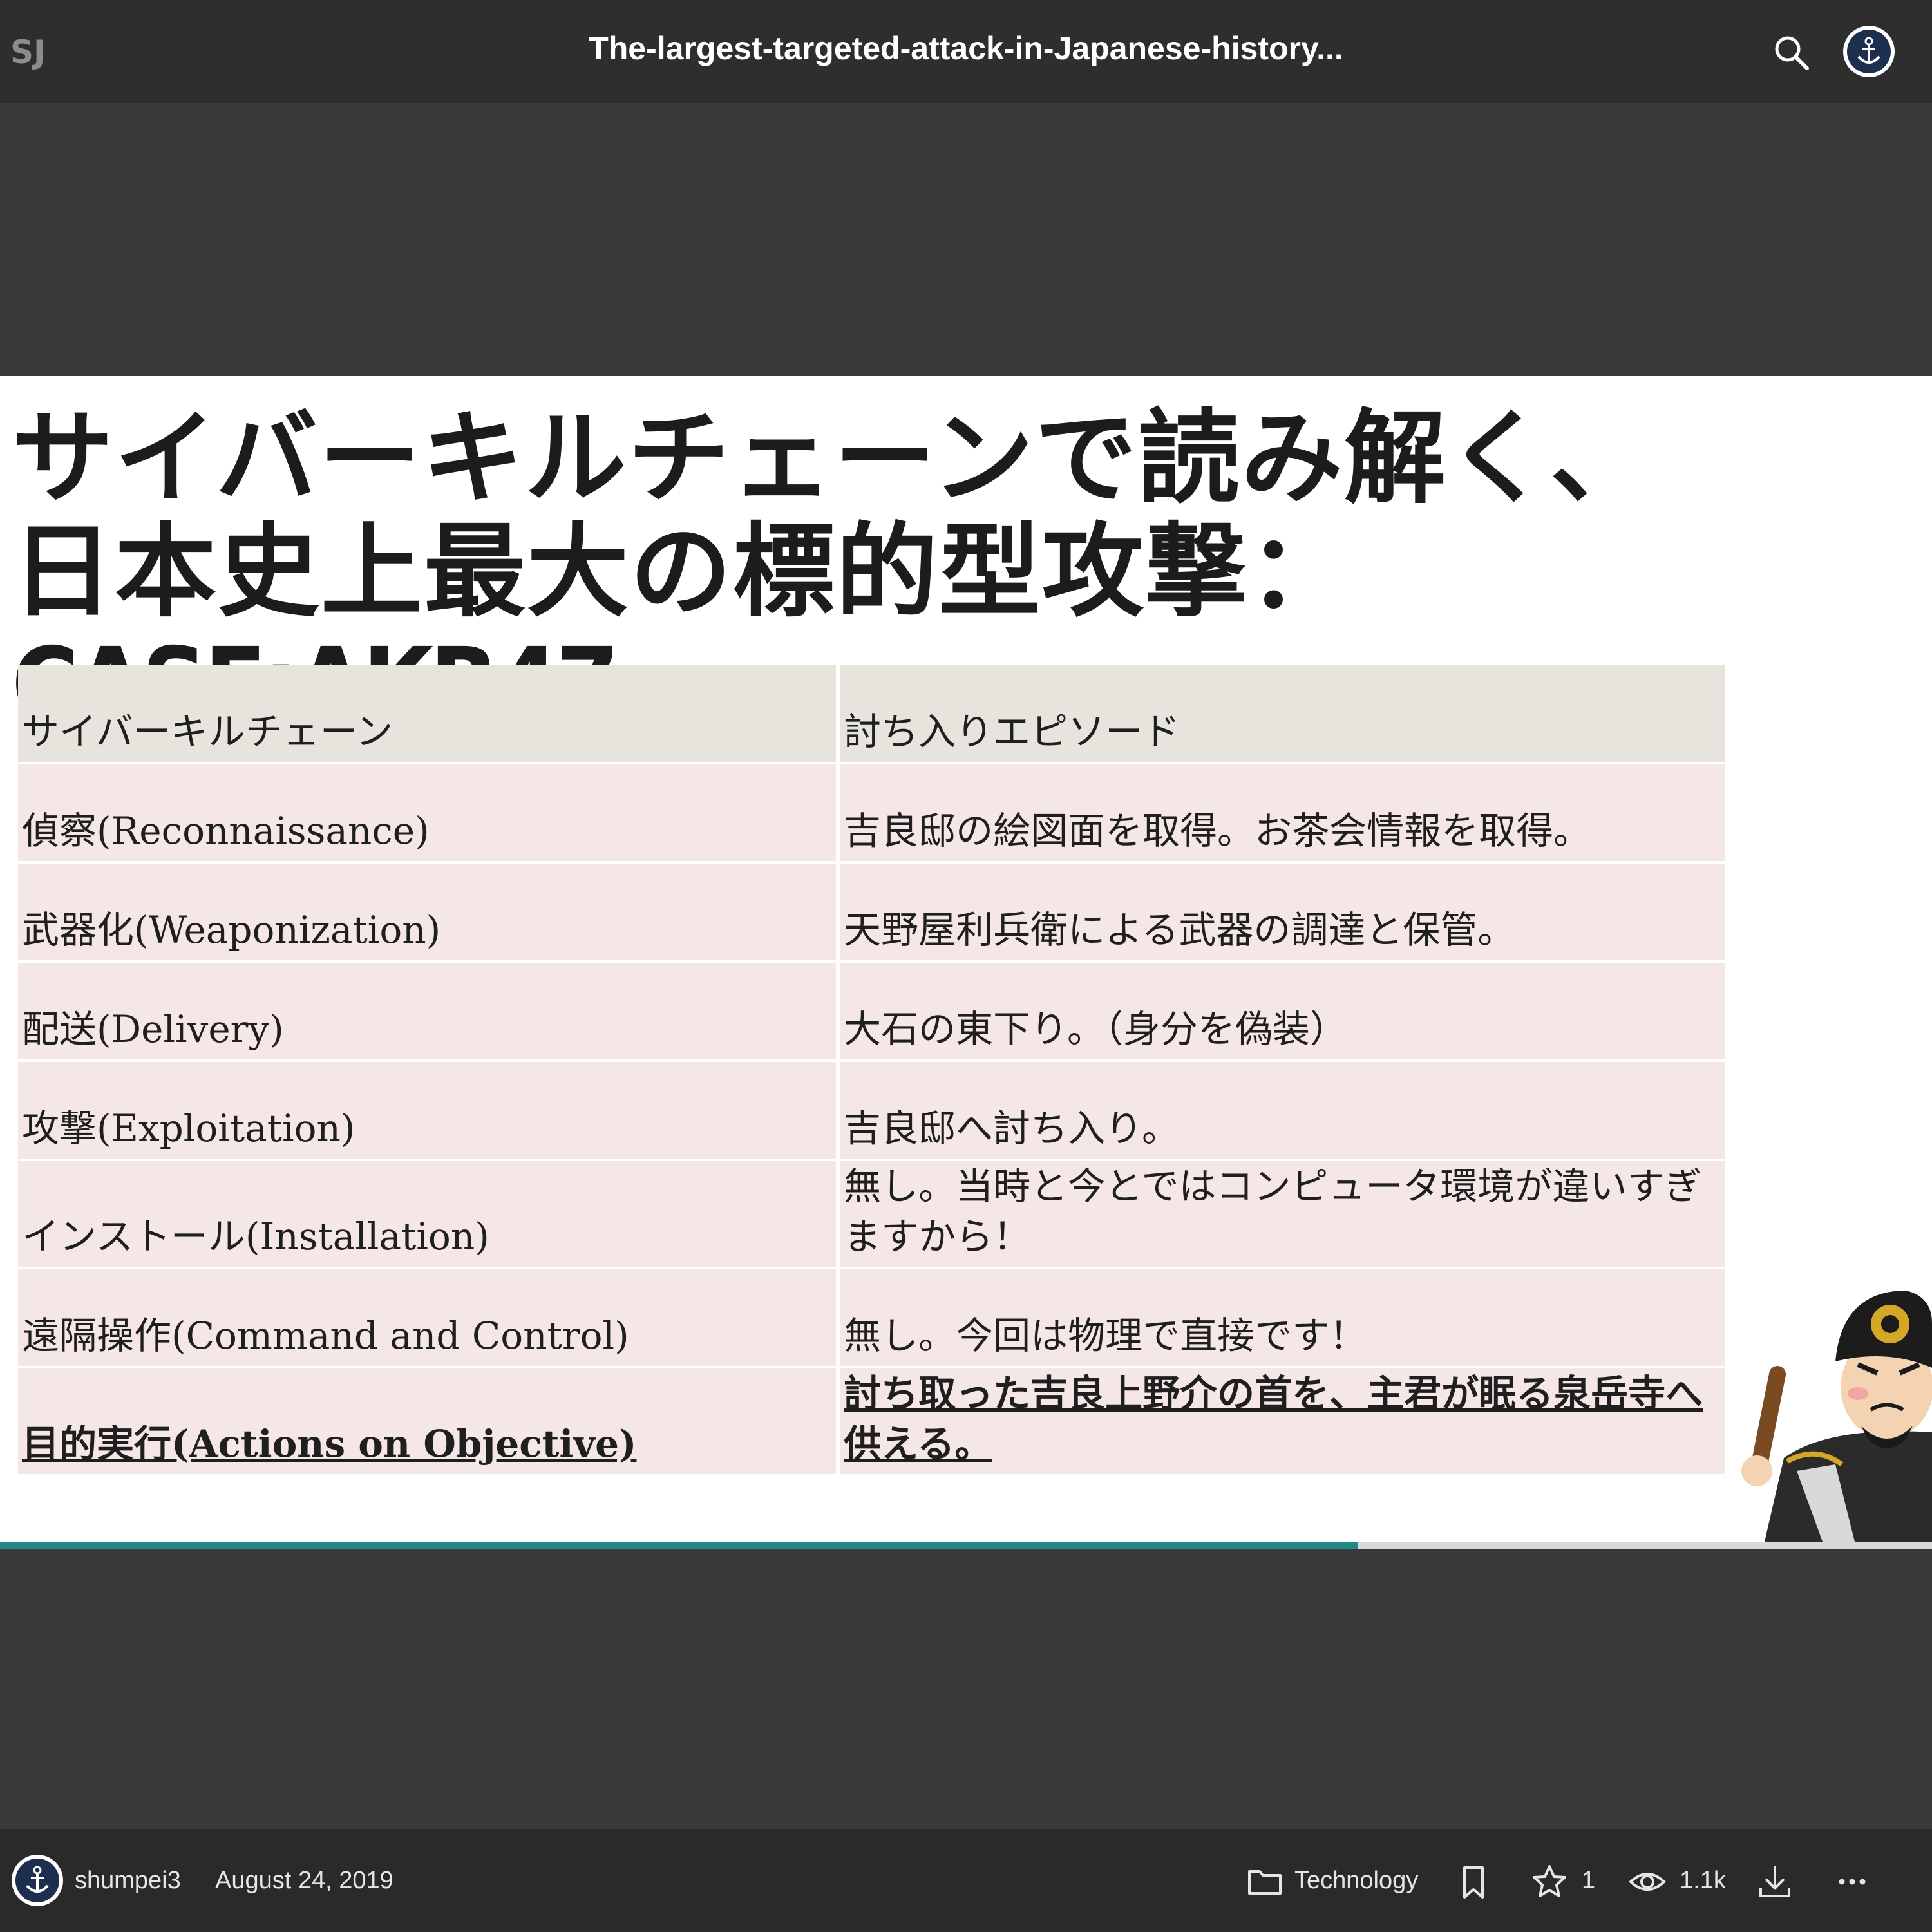  Describe the element at coordinates (1283, 912) in the screenshot. I see `table-cell-episode: 天野屋利兵衛による武器の調達と保管。` at that location.